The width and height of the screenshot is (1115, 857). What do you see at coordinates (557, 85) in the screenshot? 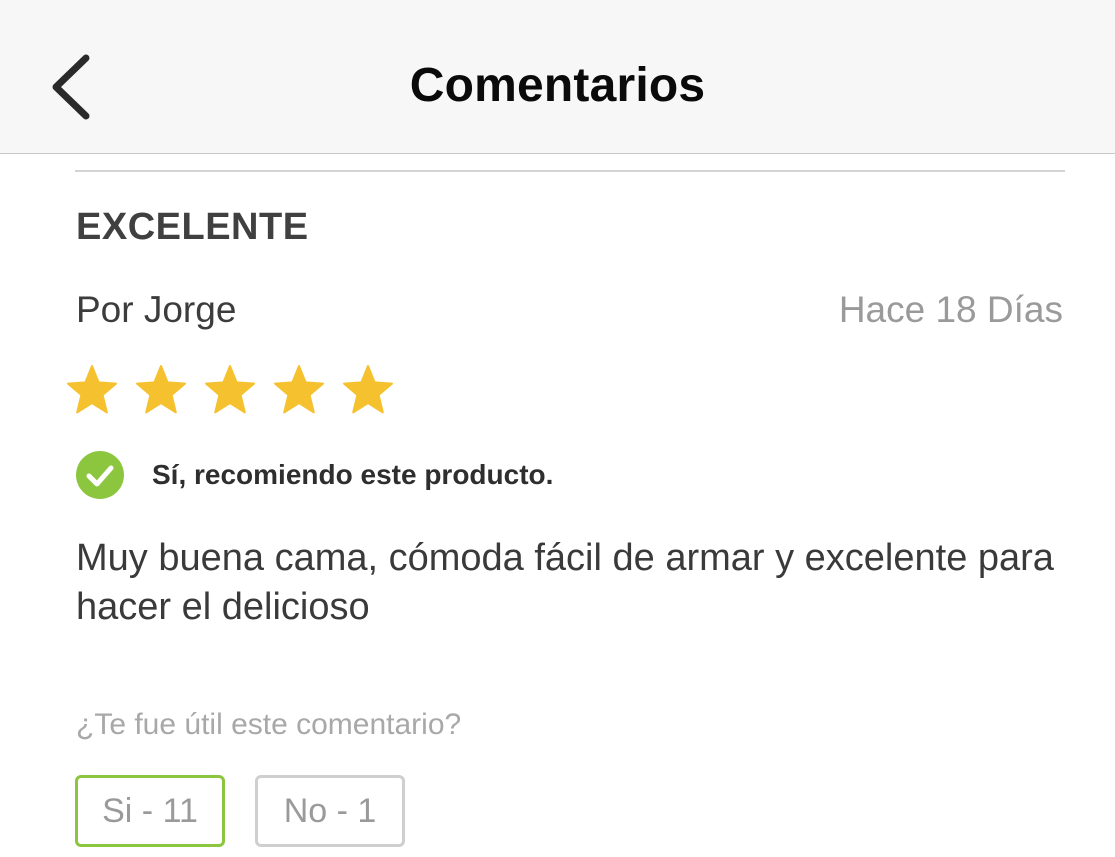
I see `page-title: Comentarios` at bounding box center [557, 85].